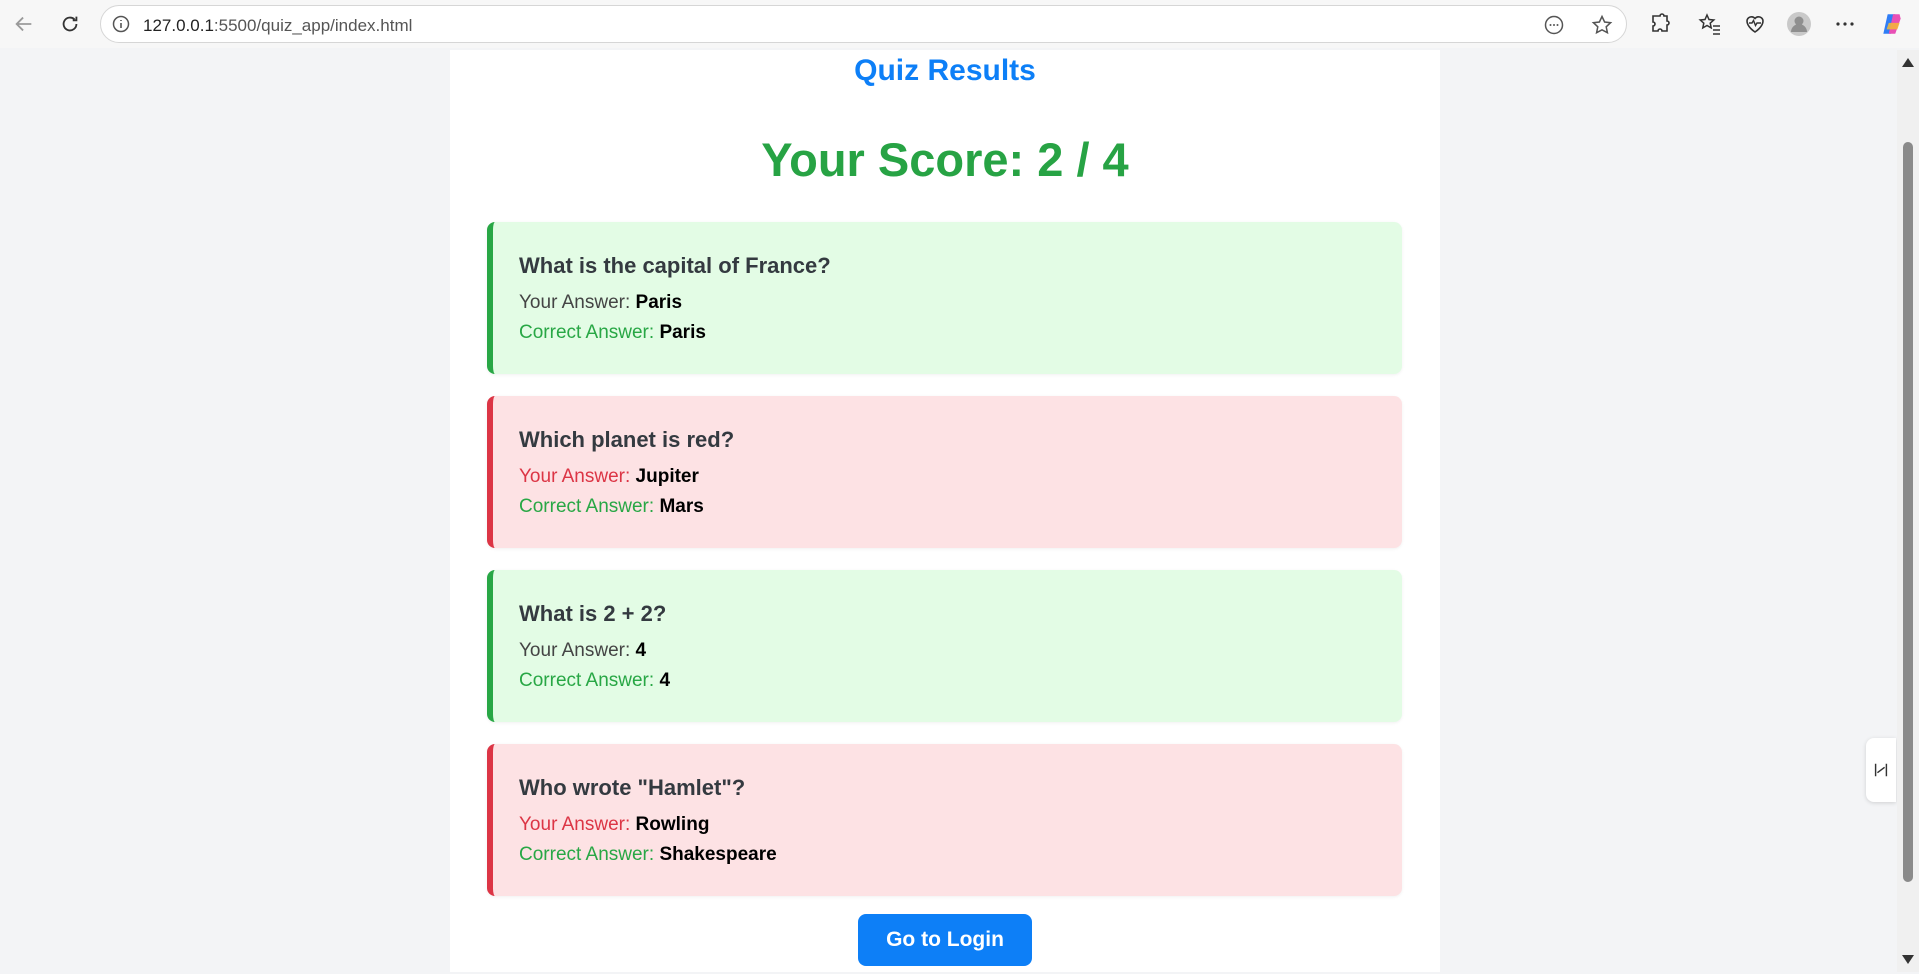  I want to click on more-dots-icon, so click(1845, 24).